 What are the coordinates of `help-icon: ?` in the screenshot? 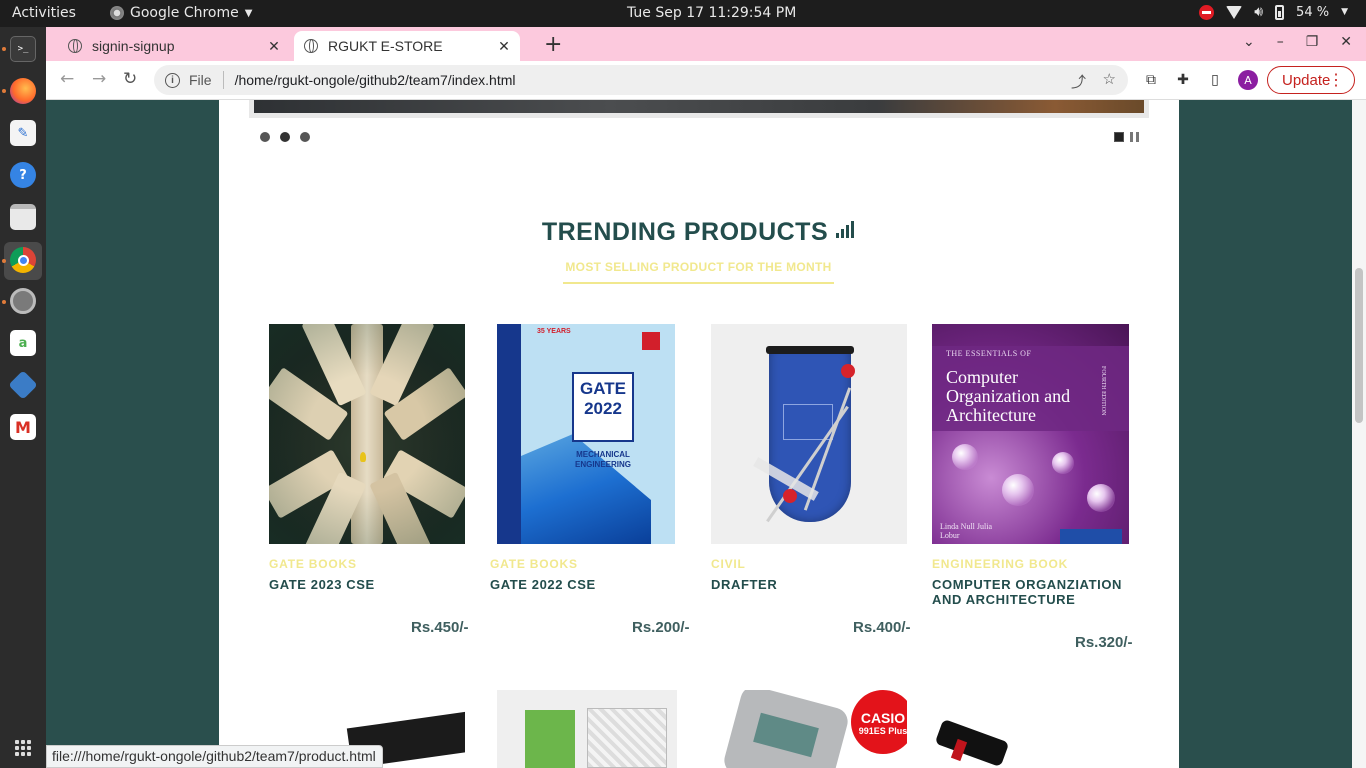 It's located at (23, 175).